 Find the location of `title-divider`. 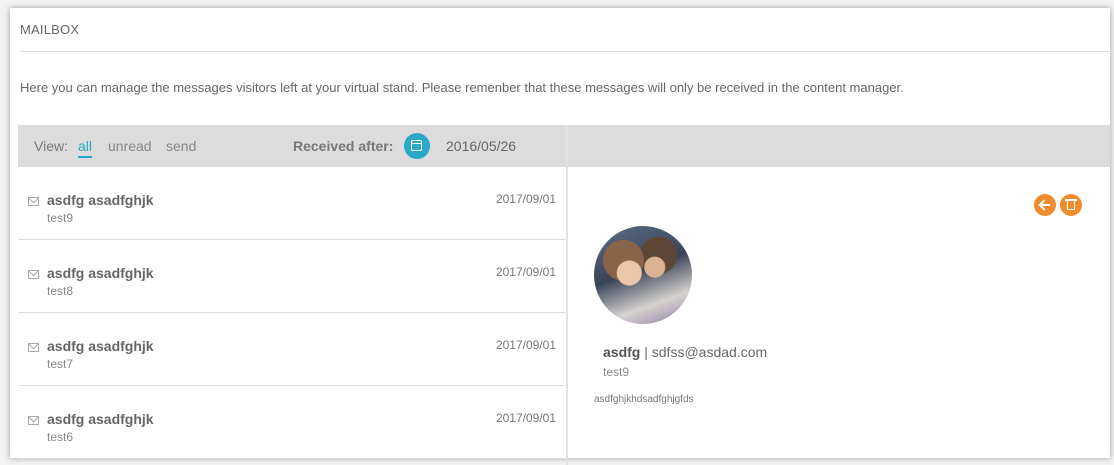

title-divider is located at coordinates (565, 51).